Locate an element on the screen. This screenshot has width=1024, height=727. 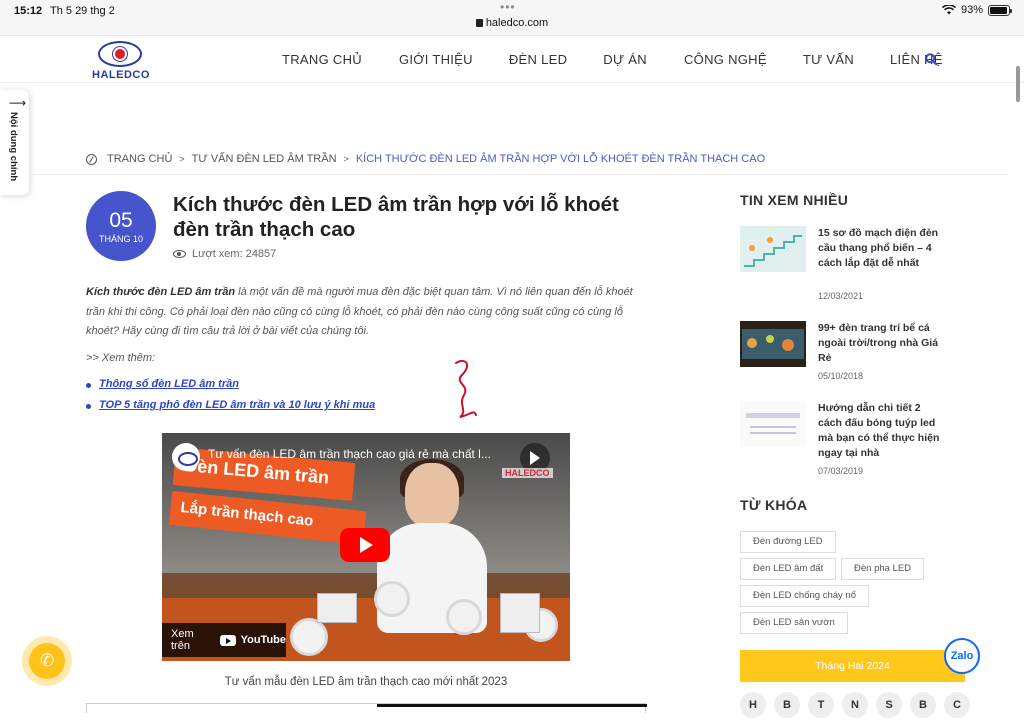
date-day: 05 is located at coordinates (121, 220).